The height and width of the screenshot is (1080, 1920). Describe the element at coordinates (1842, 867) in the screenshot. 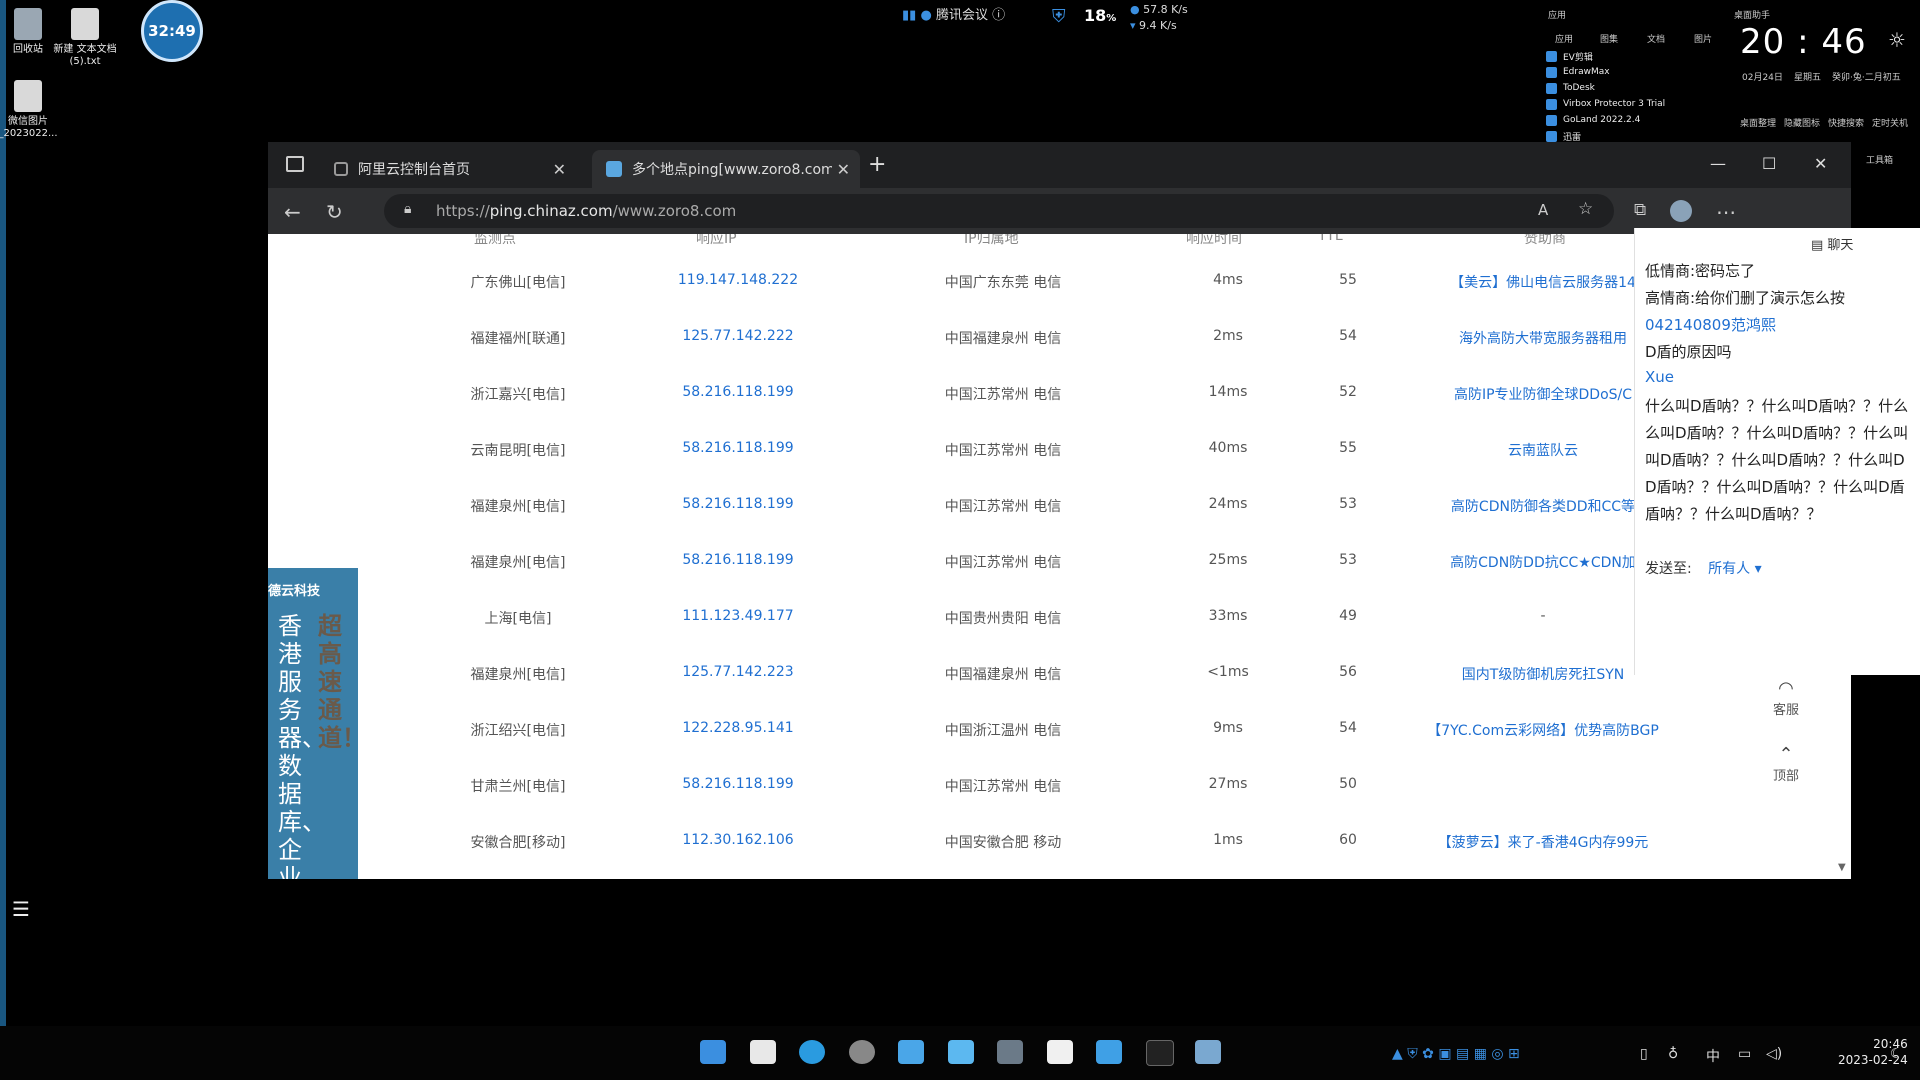

I see `scroll-down-icon: ▼` at that location.